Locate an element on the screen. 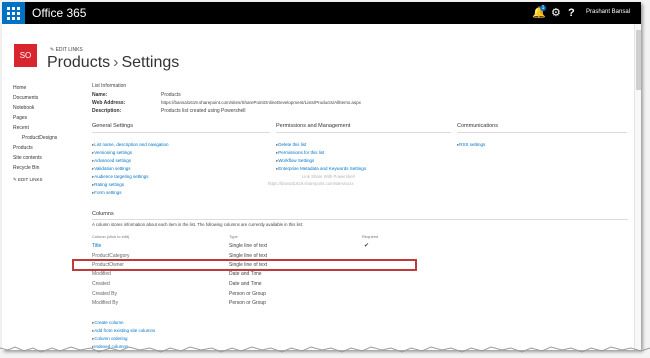 The image size is (650, 358). link-form-settings: Form settings is located at coordinates (106, 193).